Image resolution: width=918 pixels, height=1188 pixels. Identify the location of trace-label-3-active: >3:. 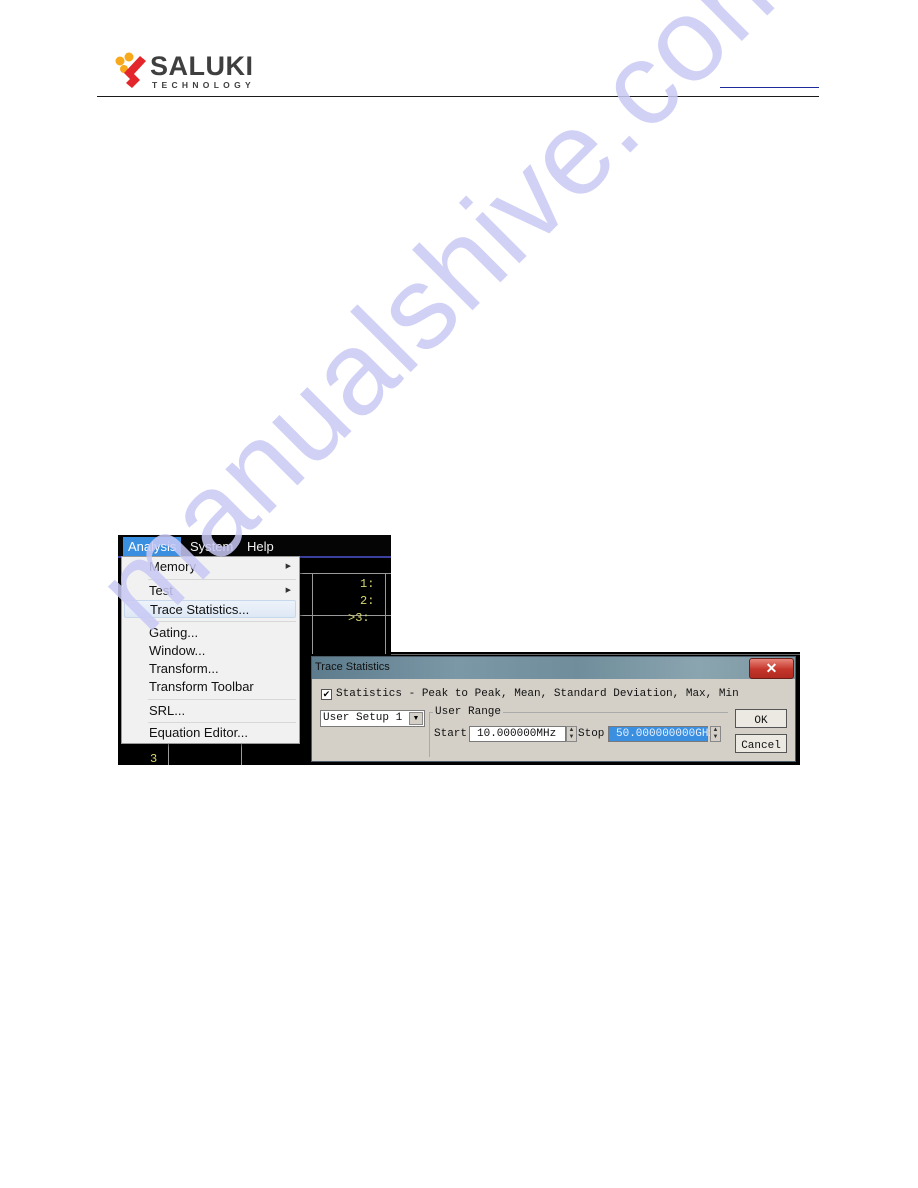
(359, 618).